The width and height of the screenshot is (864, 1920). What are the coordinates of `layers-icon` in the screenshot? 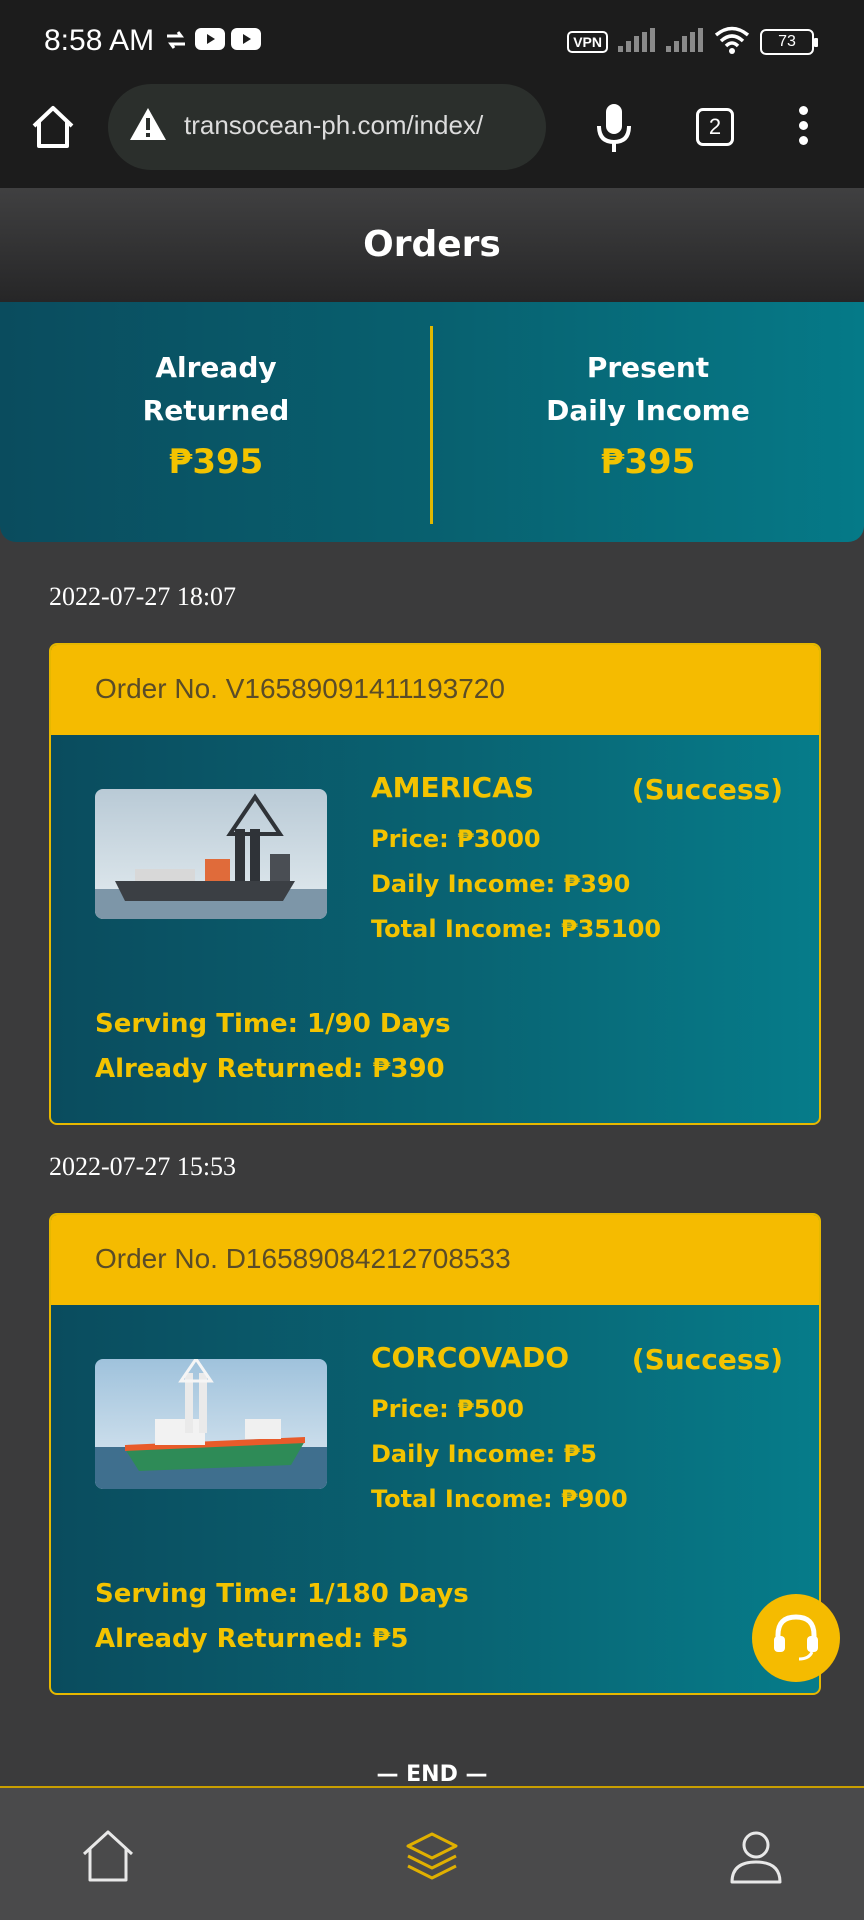 It's located at (432, 1856).